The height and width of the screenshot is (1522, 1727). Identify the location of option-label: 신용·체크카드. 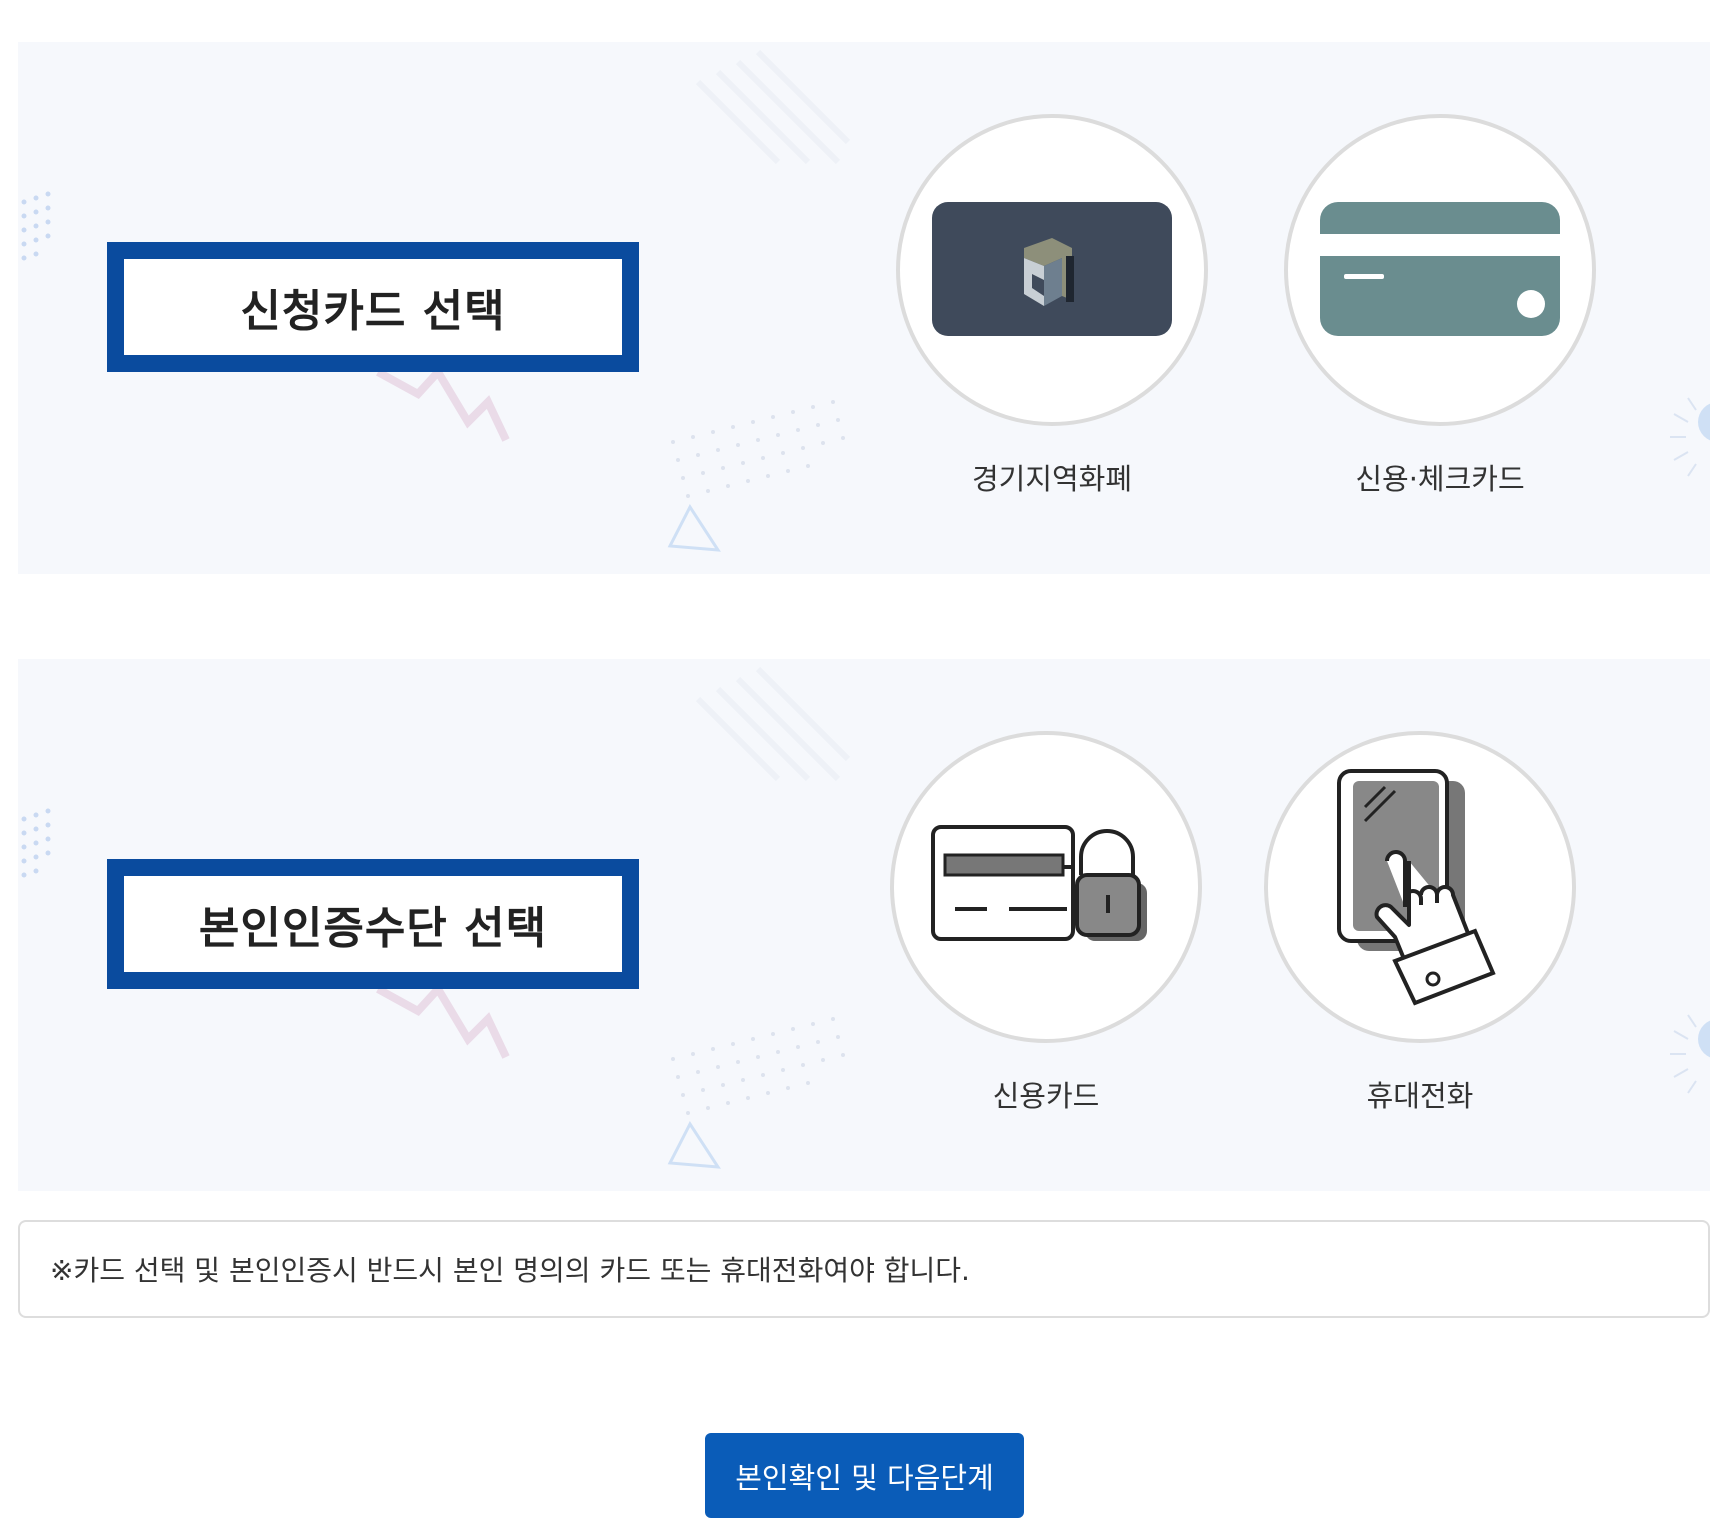
(1440, 479).